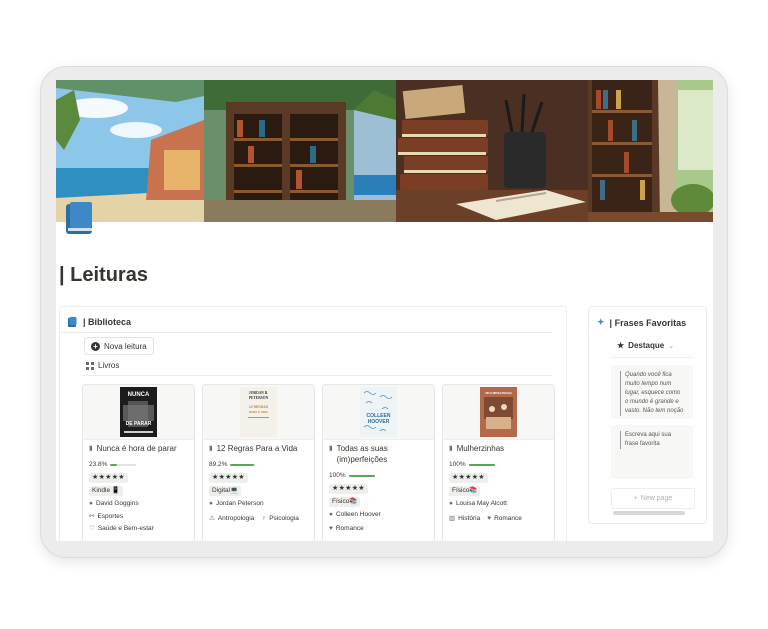  I want to click on cover-text: JORDAN B., so click(258, 393).